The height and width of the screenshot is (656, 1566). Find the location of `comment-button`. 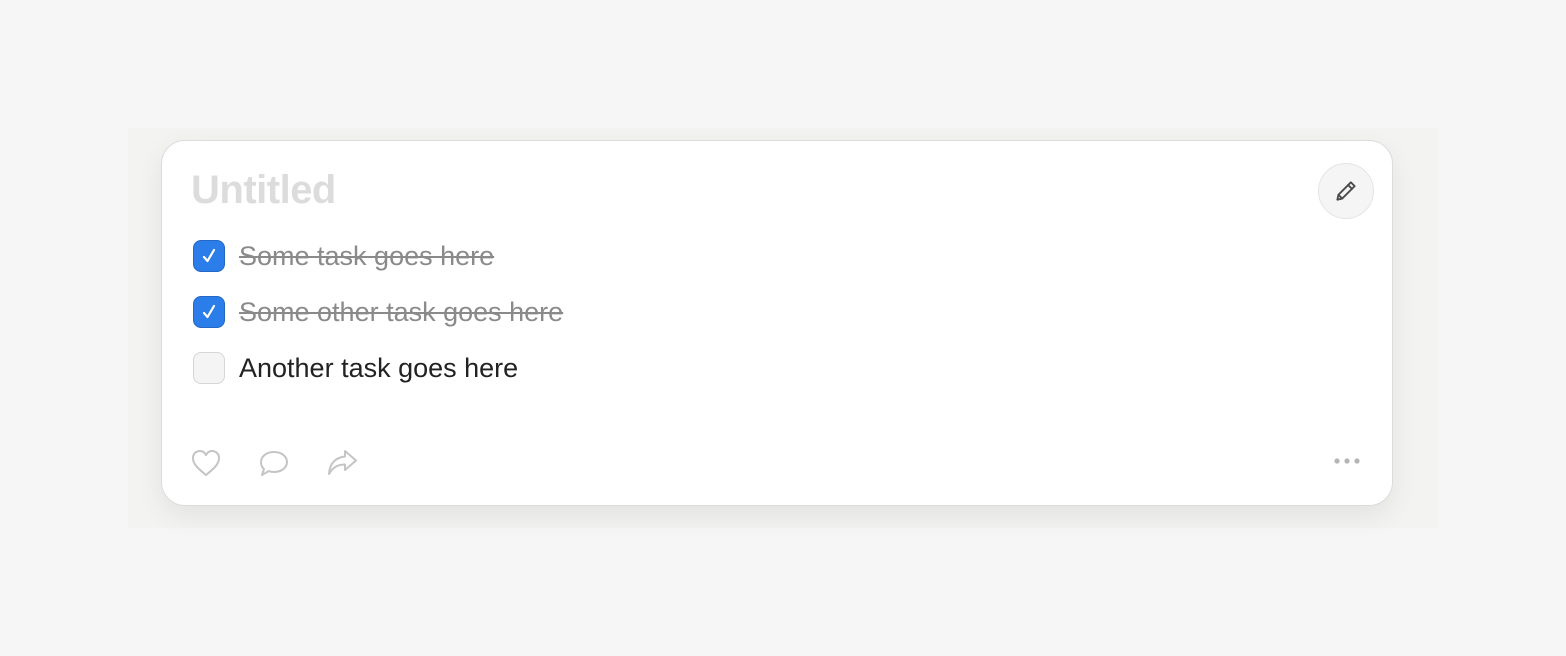

comment-button is located at coordinates (274, 463).